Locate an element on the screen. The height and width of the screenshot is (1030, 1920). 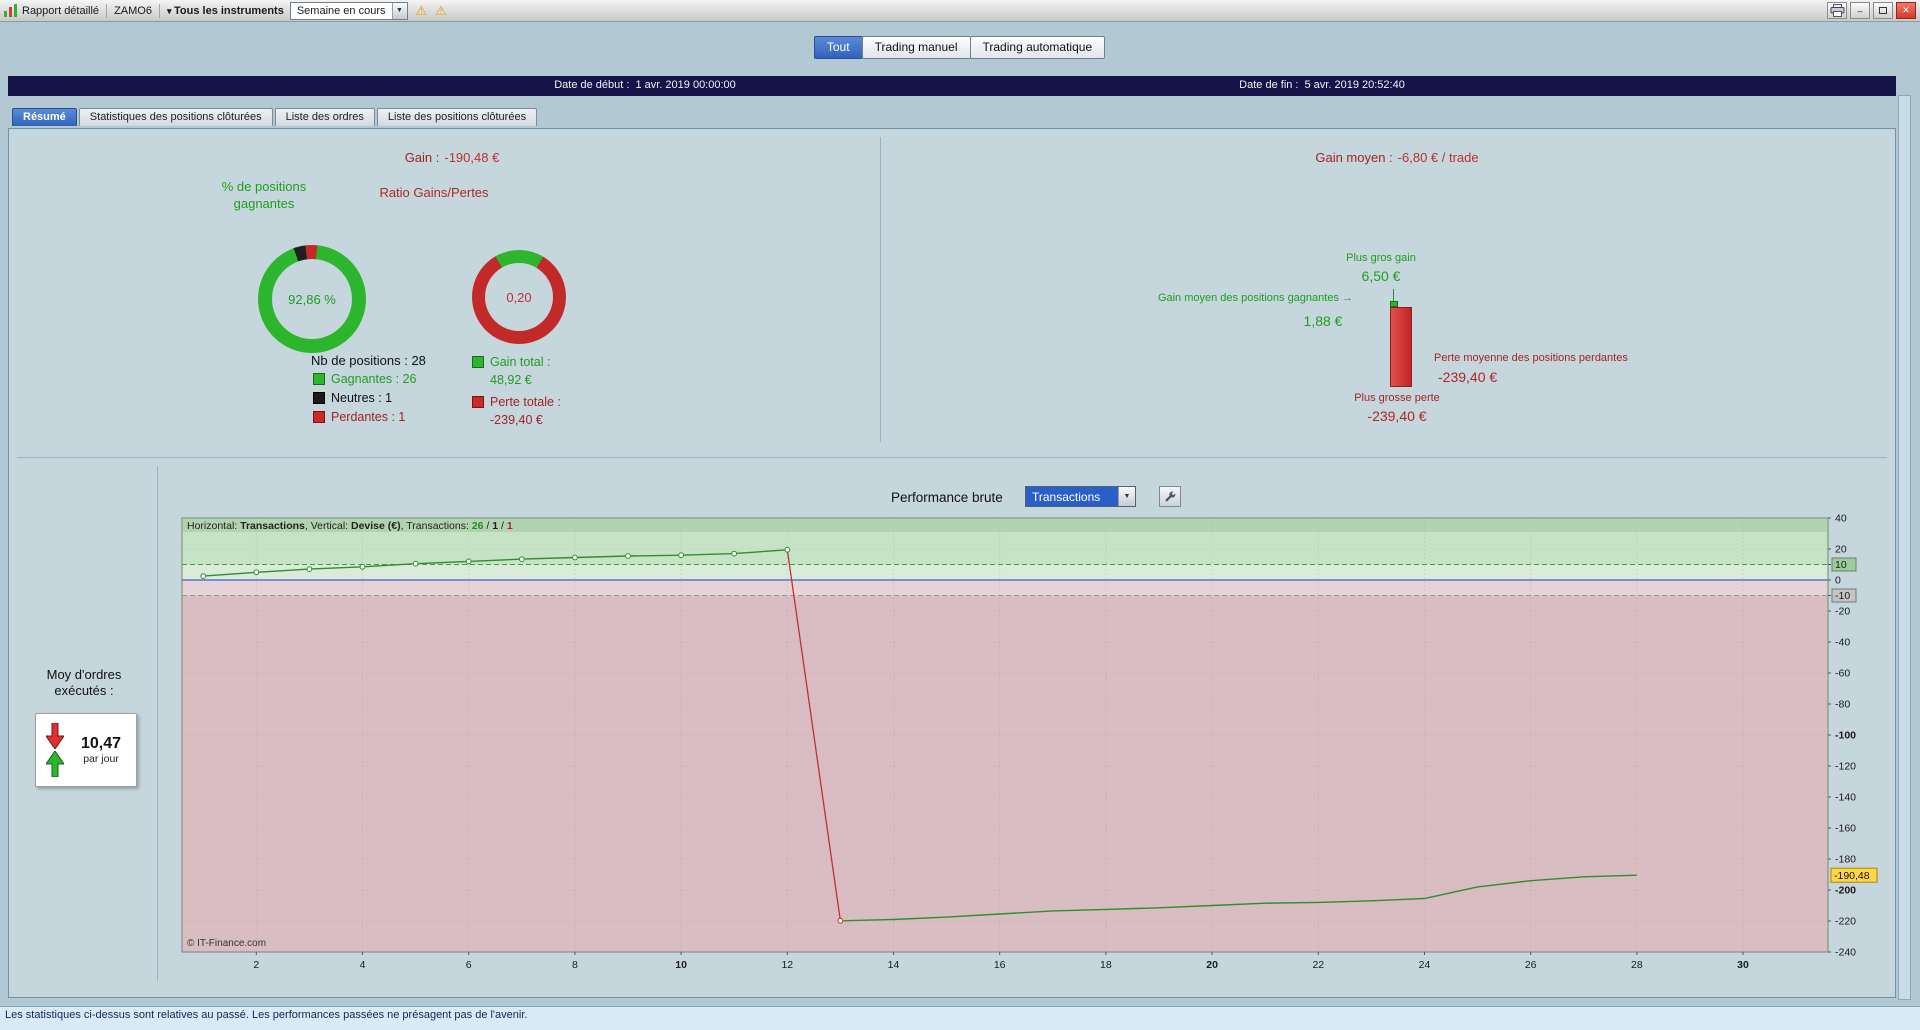
biggest-loss-value: -239,40 € is located at coordinates (1397, 416).